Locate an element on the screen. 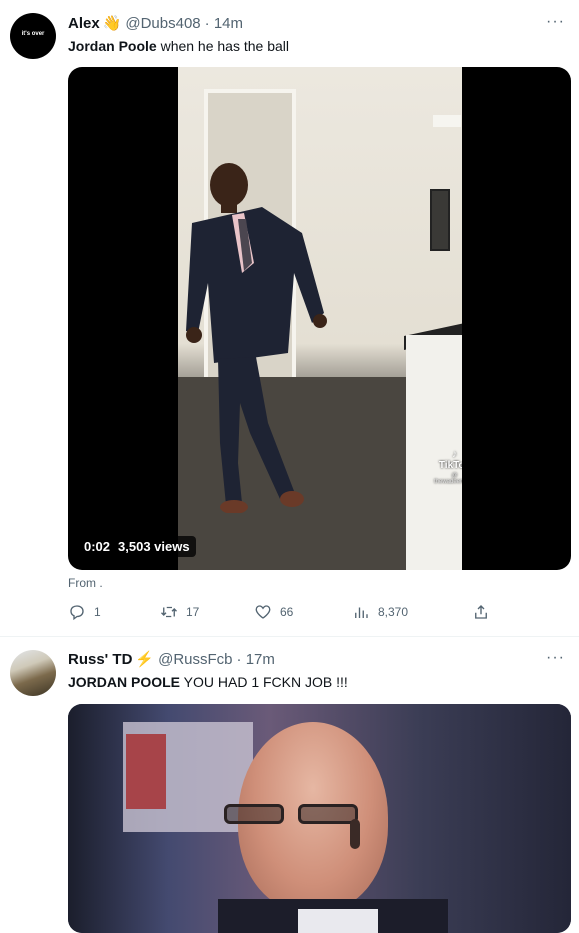  wall-picture is located at coordinates (440, 220).